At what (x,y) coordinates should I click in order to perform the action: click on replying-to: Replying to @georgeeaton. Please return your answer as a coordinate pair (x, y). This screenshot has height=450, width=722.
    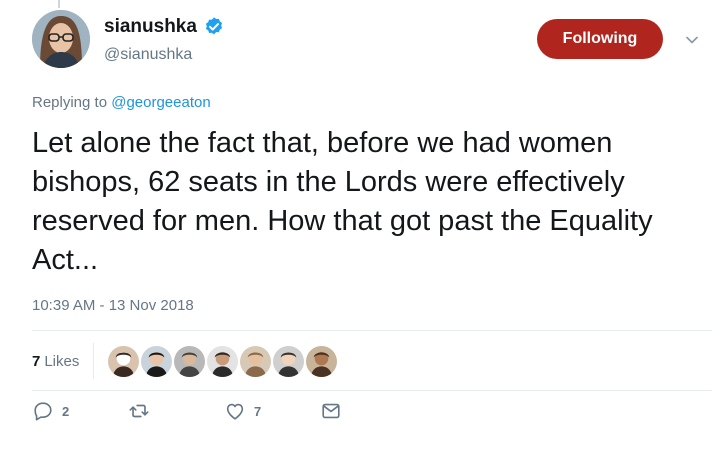
    Looking at the image, I should click on (121, 102).